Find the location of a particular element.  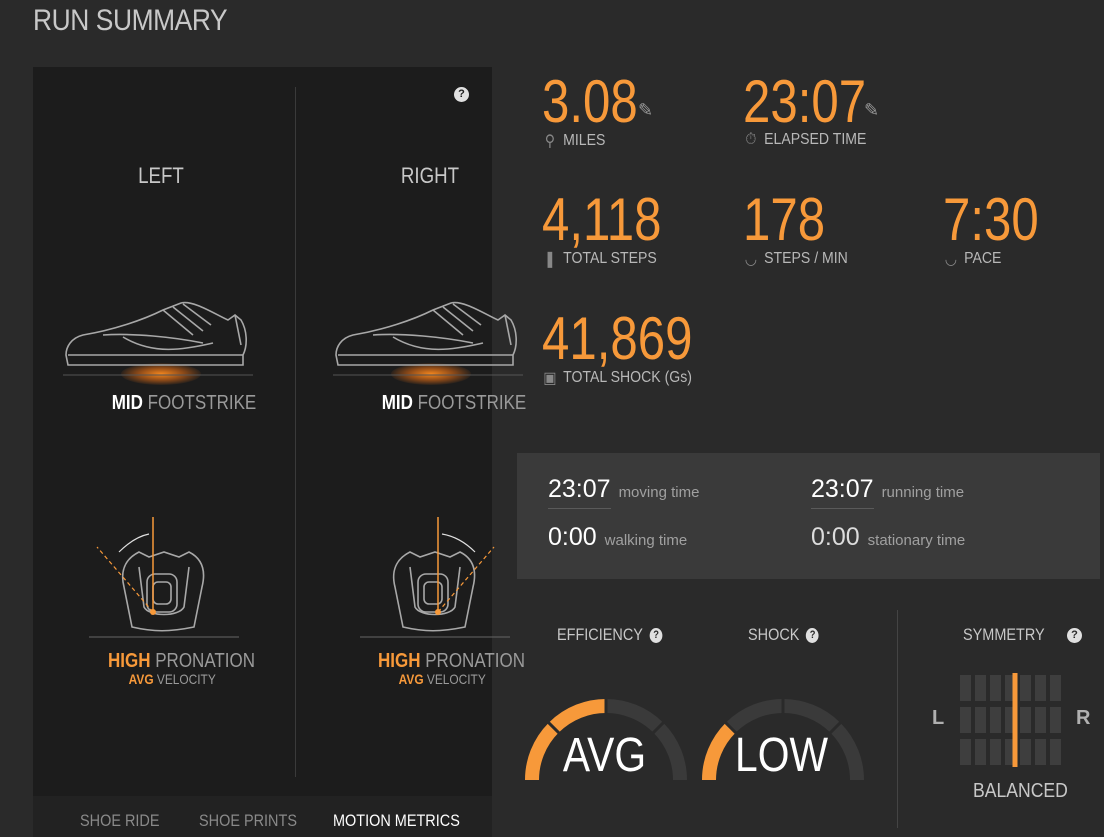

shock-gauge-title: SHOCK ? is located at coordinates (783, 635).